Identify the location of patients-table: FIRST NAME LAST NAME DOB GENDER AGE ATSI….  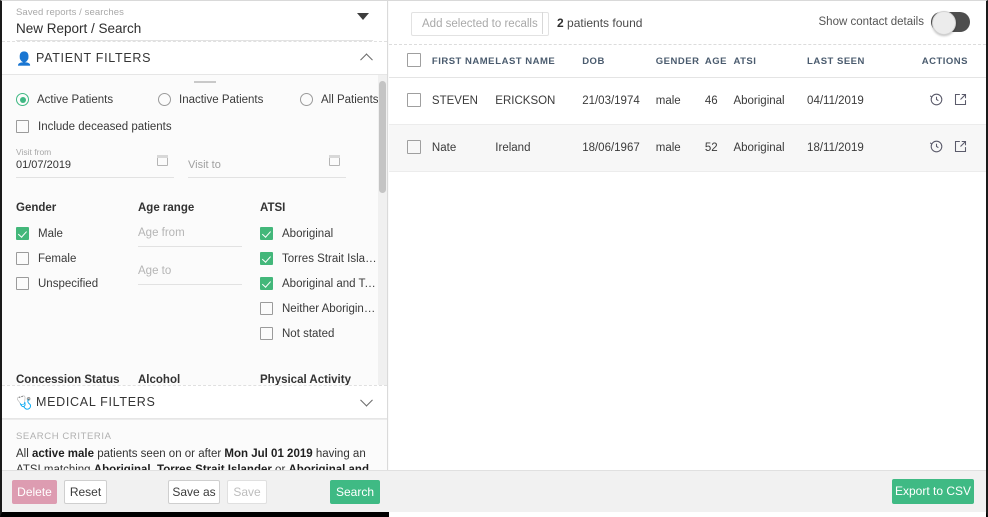
(687, 108).